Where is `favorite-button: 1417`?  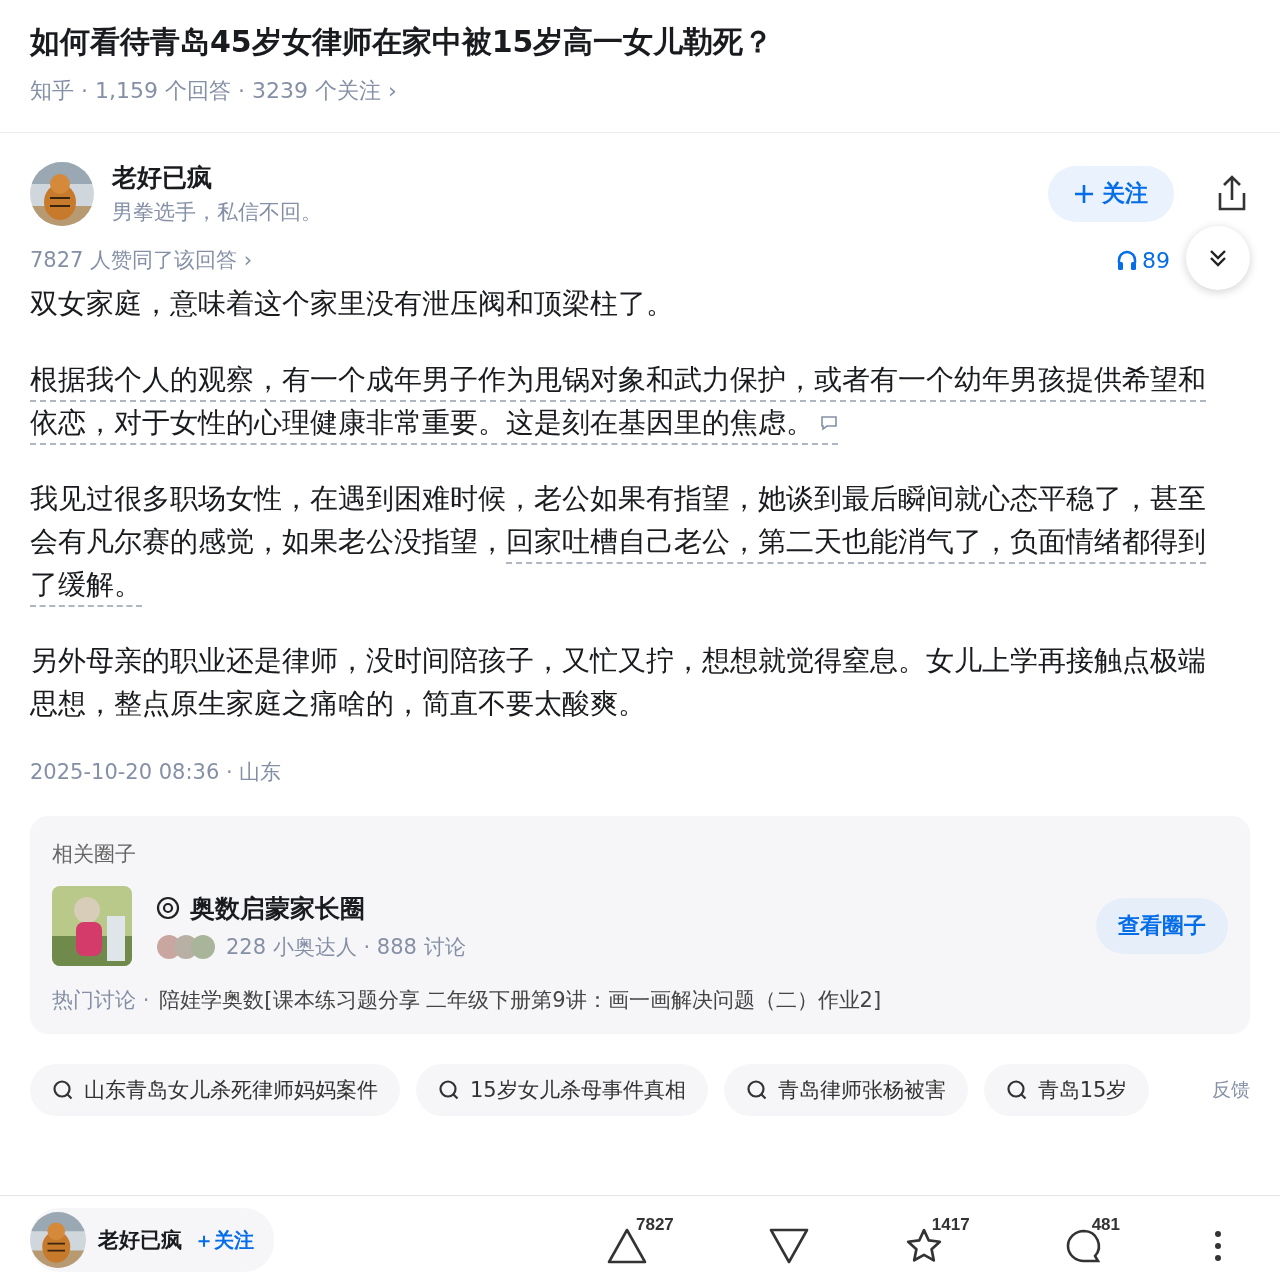
favorite-button: 1417 is located at coordinates (936, 1240).